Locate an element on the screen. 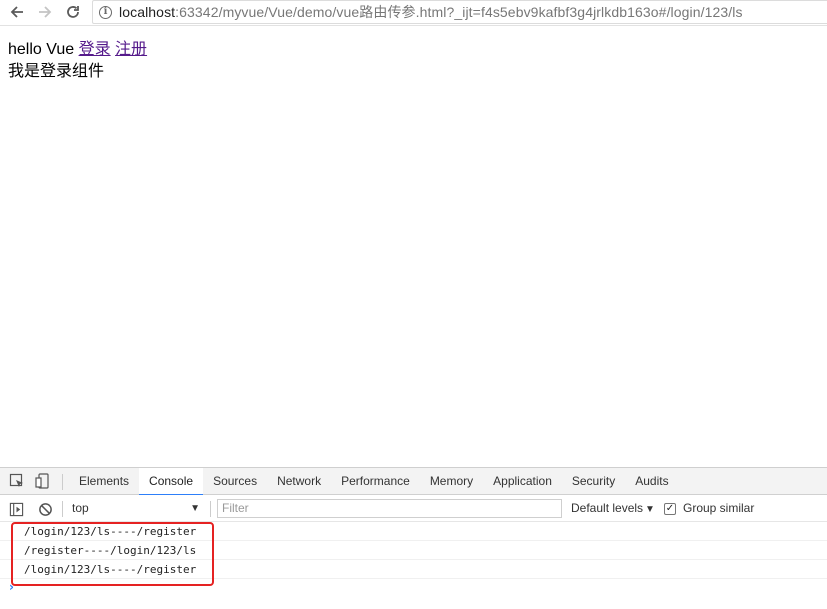  reload-button is located at coordinates (73, 12).